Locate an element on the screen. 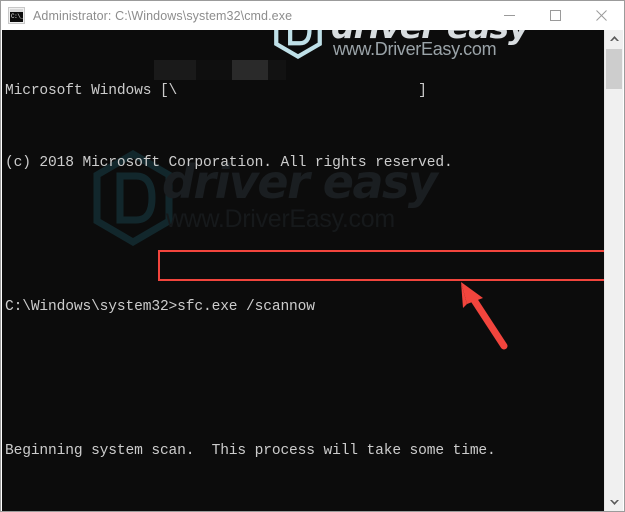 Image resolution: width=625 pixels, height=512 pixels. chevron-up-icon is located at coordinates (614, 38).